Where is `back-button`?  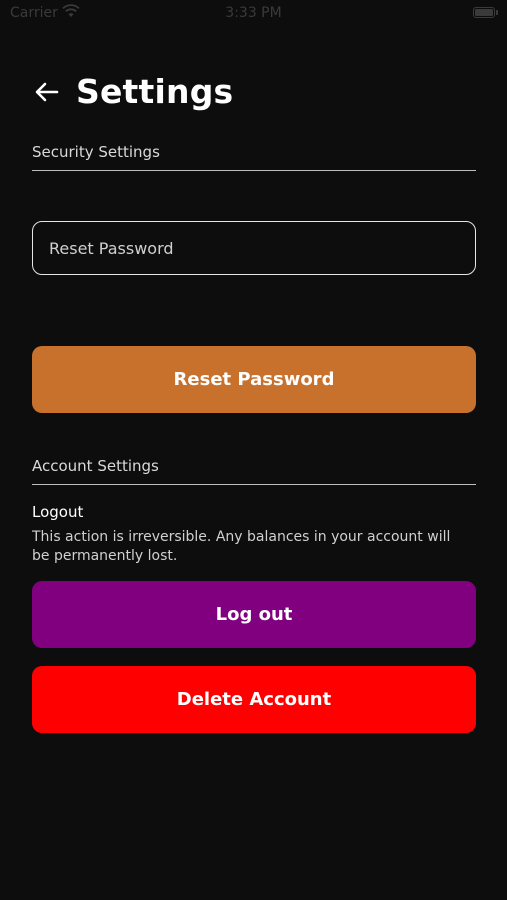
back-button is located at coordinates (47, 92).